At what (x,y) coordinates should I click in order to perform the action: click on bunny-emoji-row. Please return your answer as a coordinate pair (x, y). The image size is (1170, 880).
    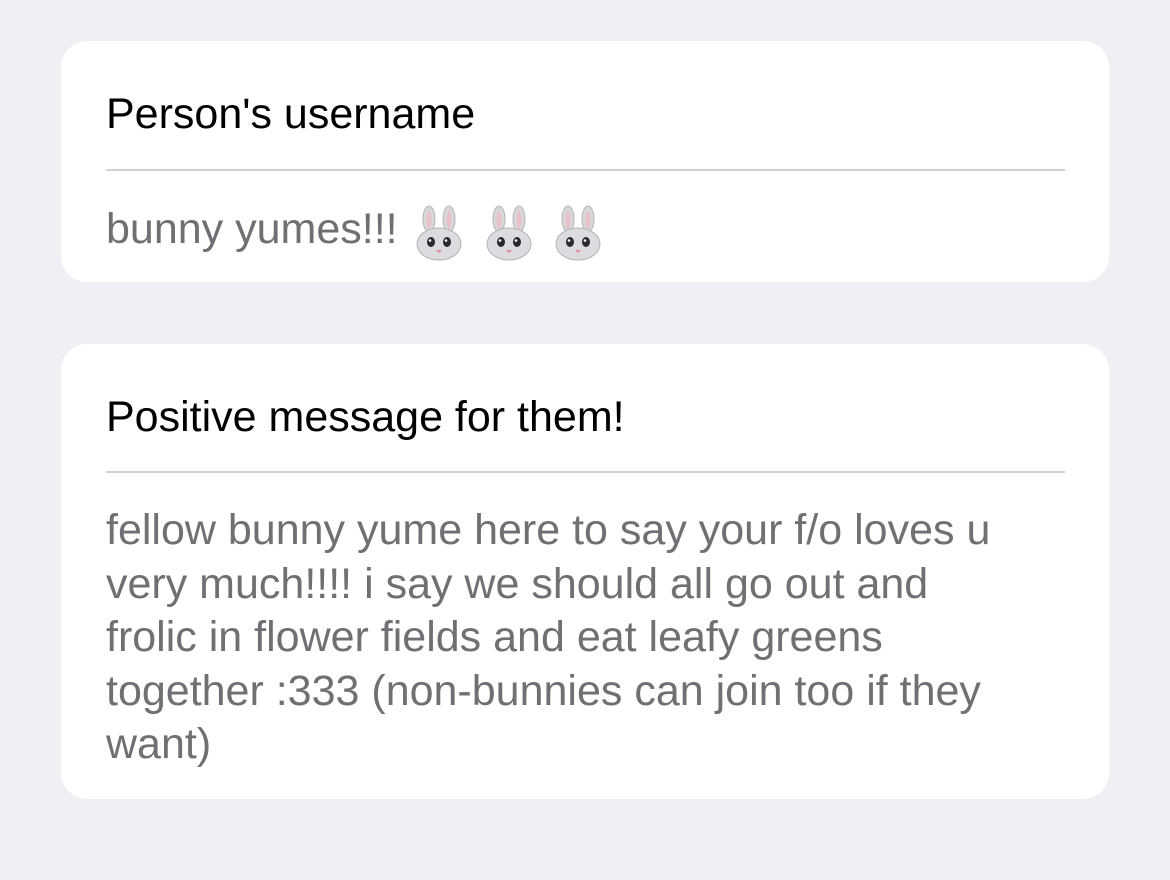
    Looking at the image, I should click on (513, 231).